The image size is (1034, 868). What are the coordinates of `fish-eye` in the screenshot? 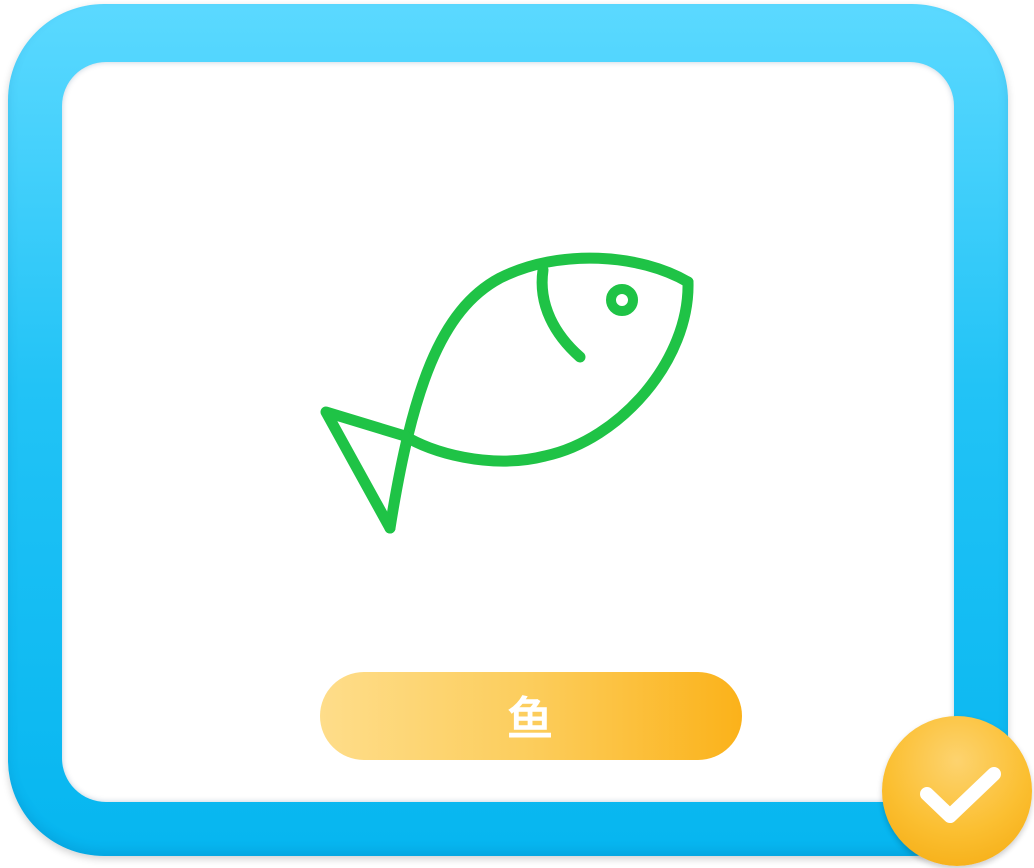 It's located at (622, 300).